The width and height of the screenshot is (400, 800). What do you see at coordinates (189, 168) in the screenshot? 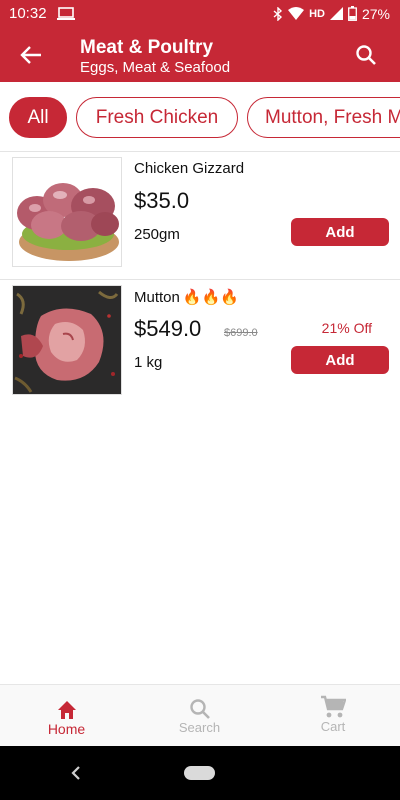
I see `product-name: Chicken Gizzard` at bounding box center [189, 168].